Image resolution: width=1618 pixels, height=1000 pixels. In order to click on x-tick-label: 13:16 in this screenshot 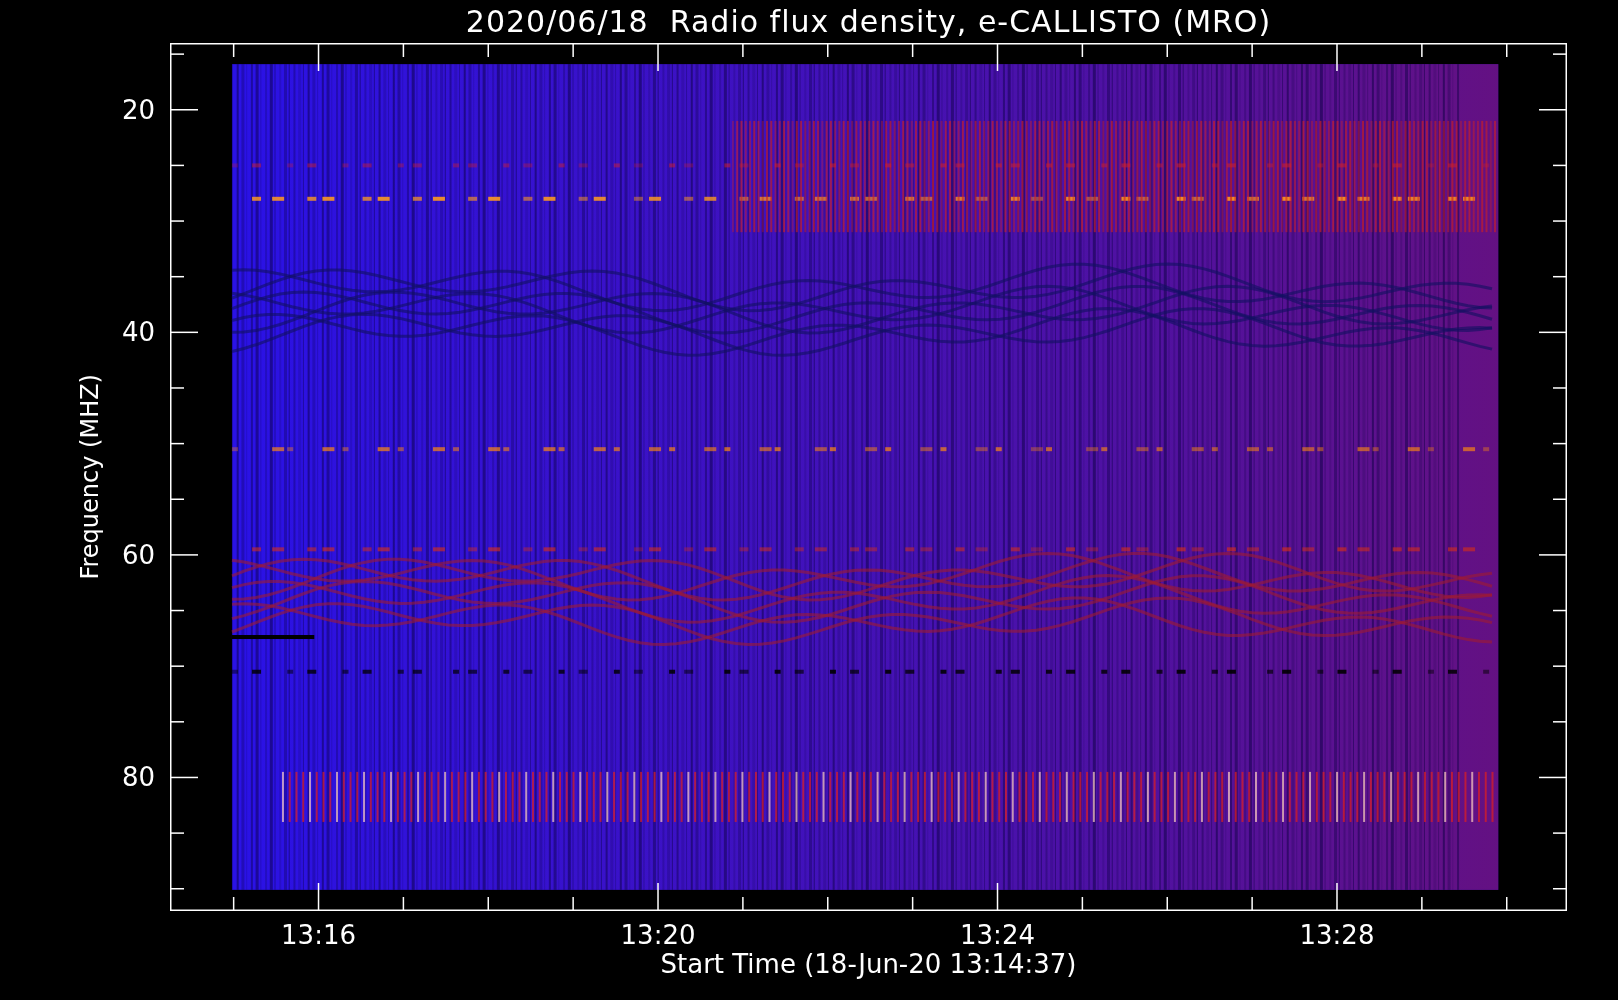, I will do `click(318, 935)`.